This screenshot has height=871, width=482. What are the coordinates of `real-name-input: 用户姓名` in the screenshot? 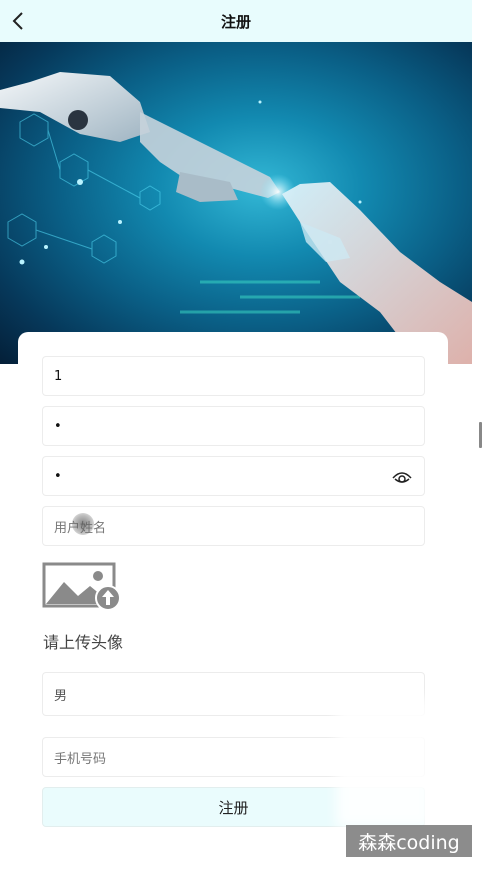 It's located at (233, 526).